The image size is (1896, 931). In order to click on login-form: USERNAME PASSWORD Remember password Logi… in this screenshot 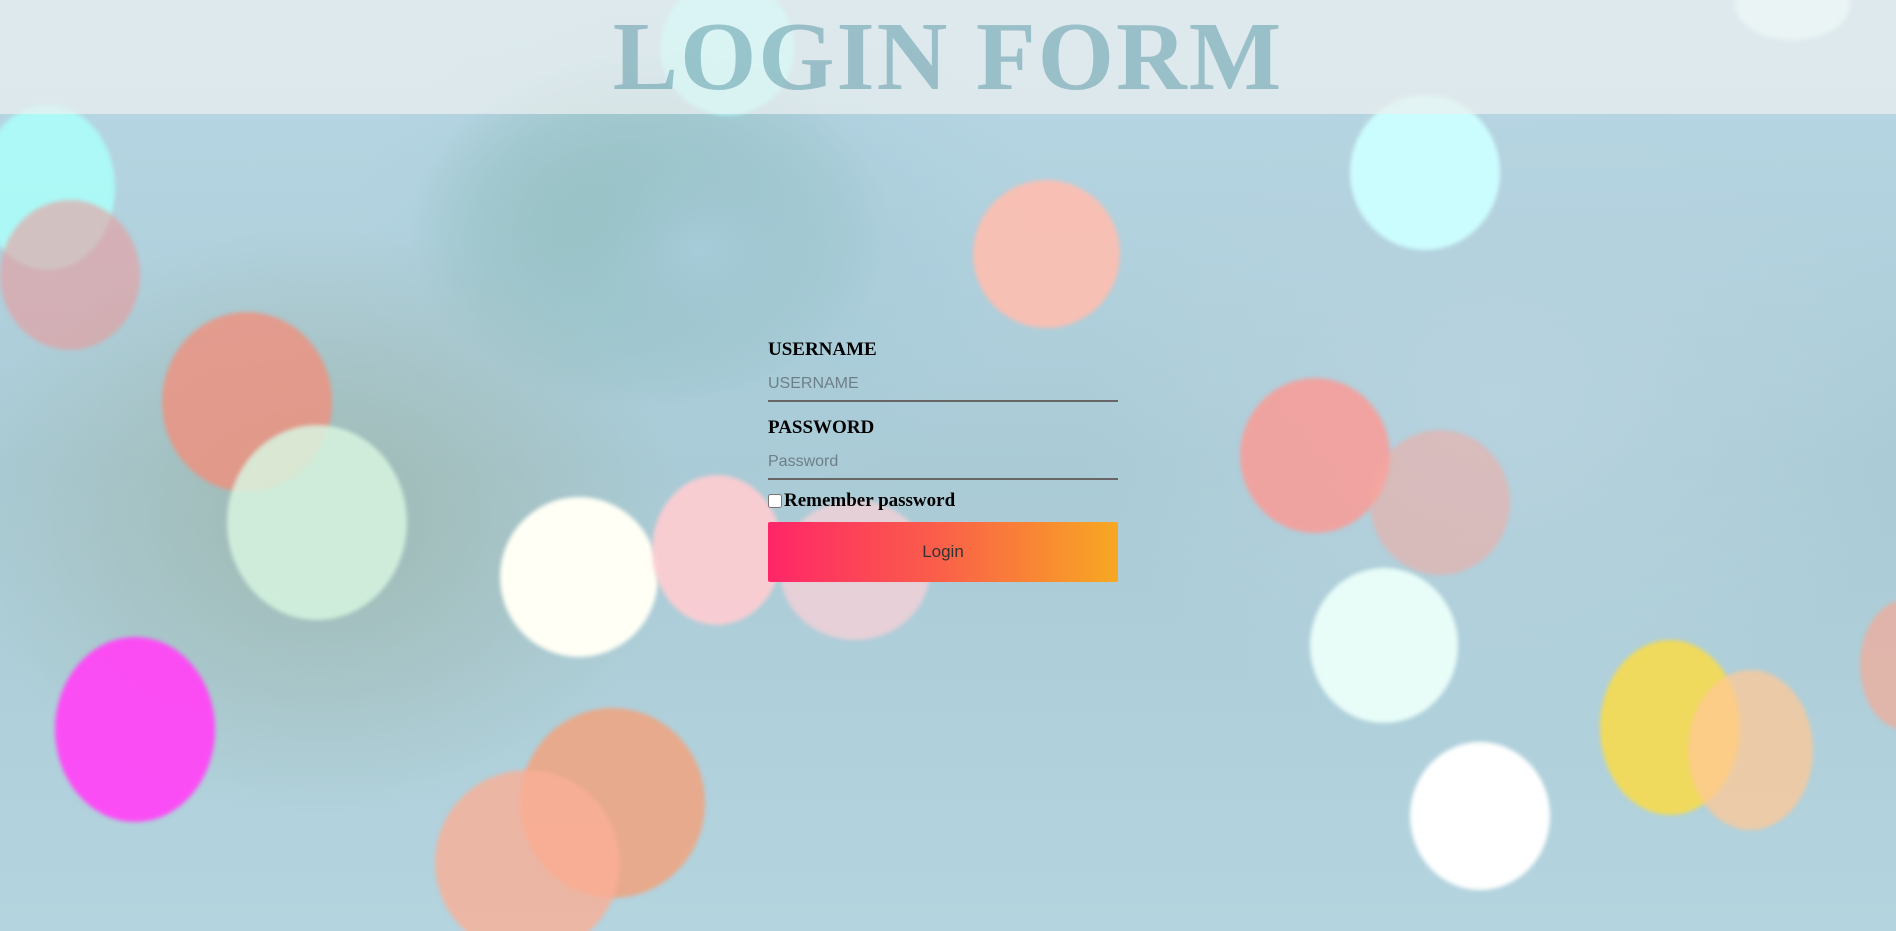, I will do `click(943, 459)`.